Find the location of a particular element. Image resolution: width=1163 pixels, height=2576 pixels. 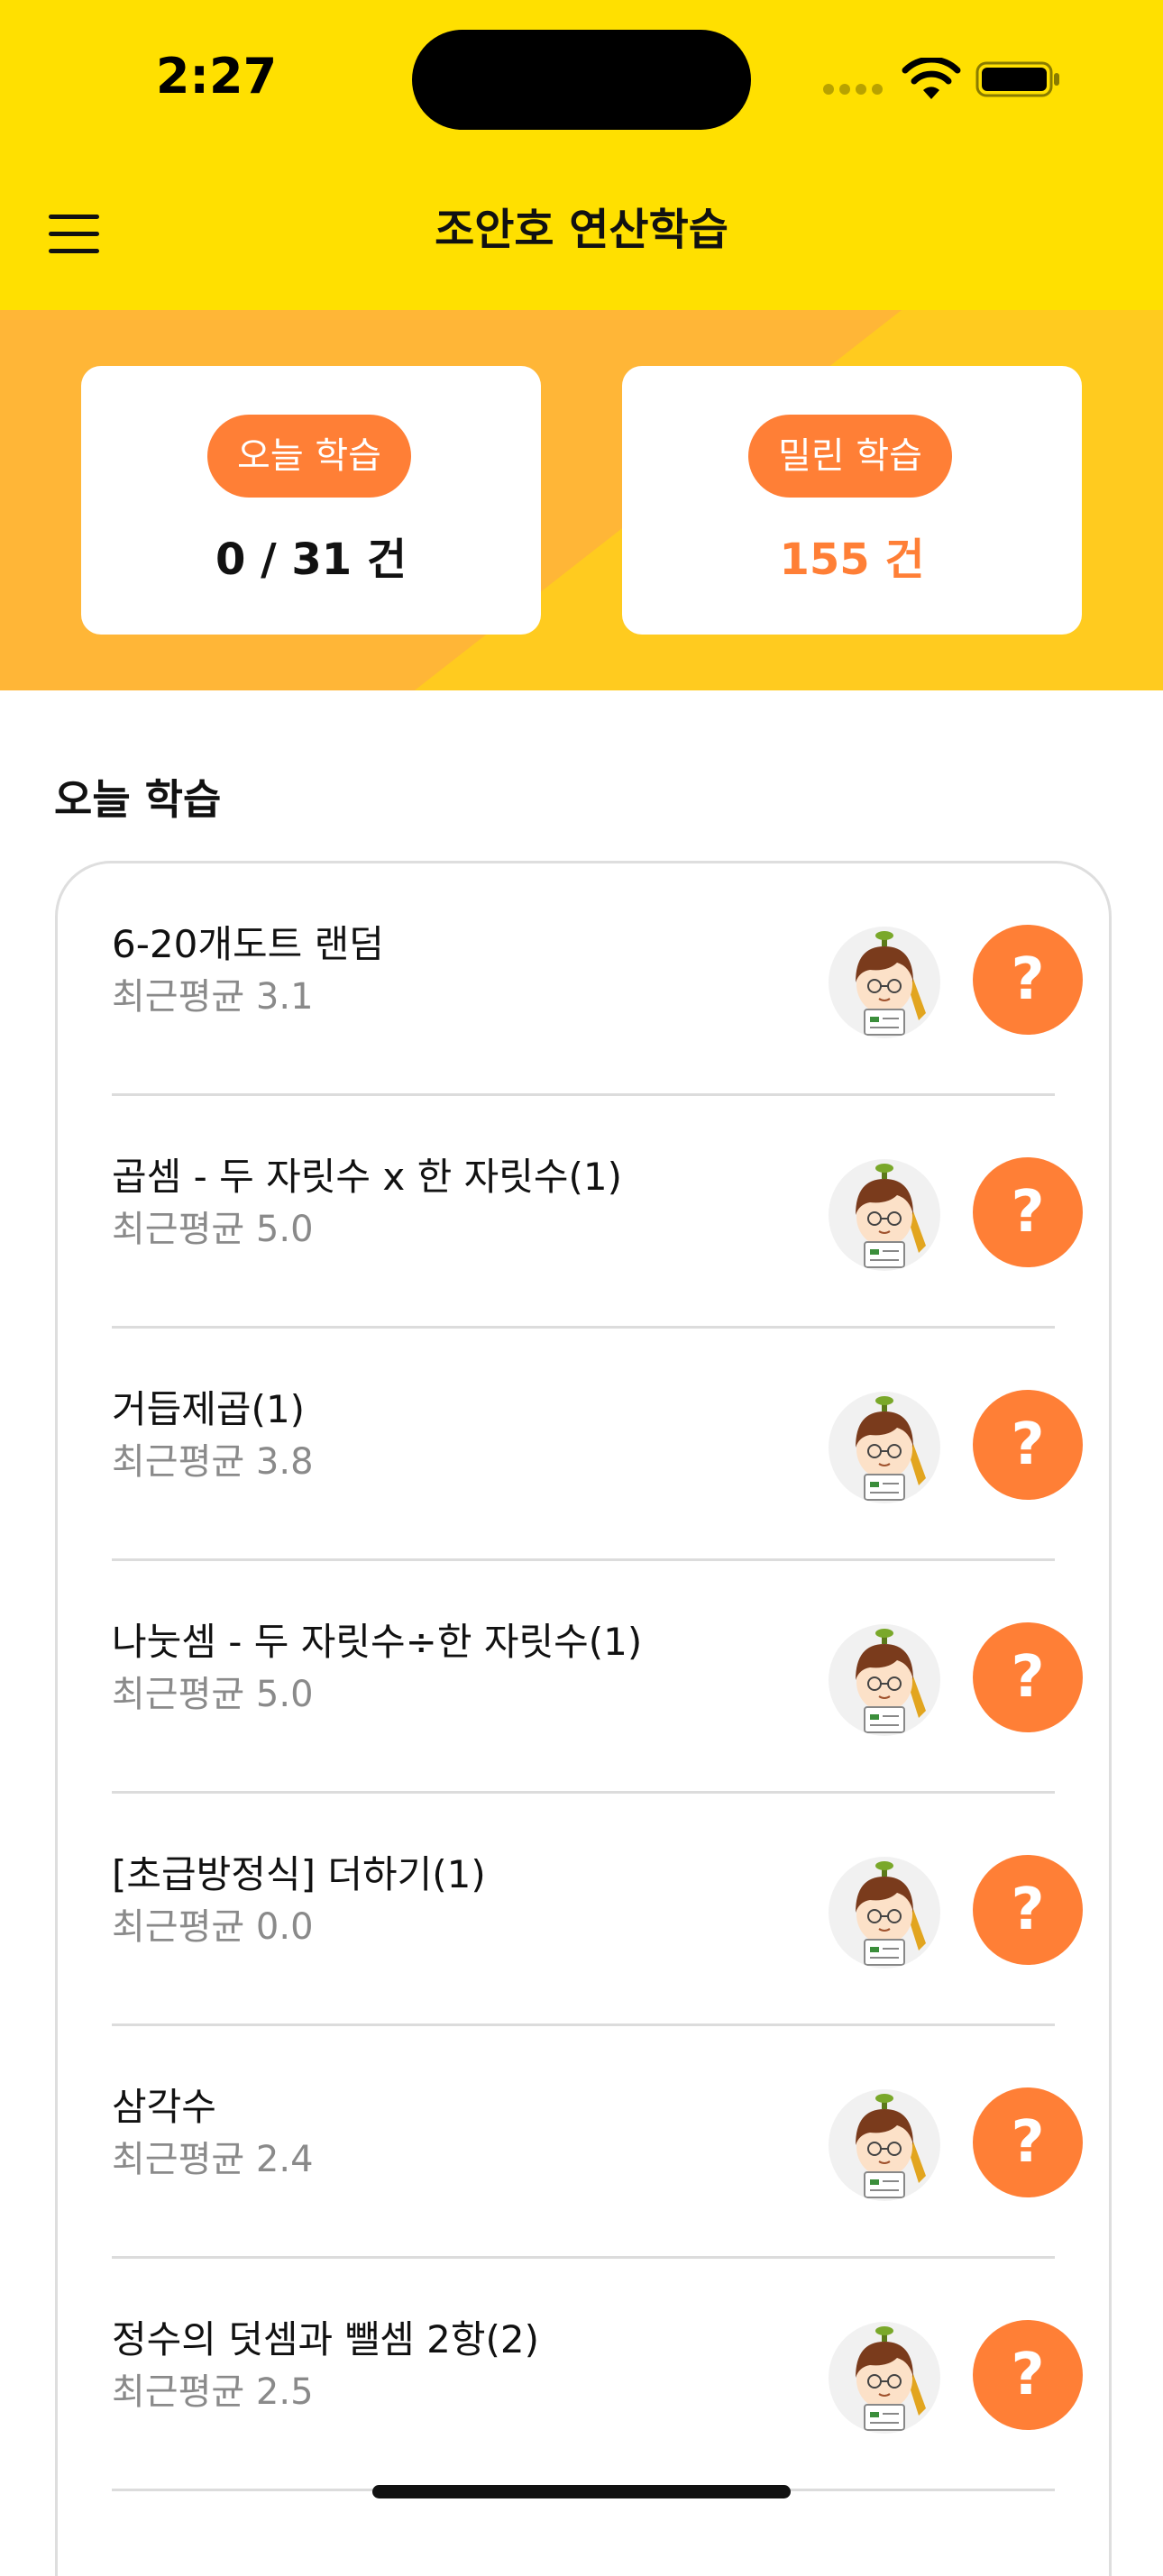

battery-icon is located at coordinates (1017, 79).